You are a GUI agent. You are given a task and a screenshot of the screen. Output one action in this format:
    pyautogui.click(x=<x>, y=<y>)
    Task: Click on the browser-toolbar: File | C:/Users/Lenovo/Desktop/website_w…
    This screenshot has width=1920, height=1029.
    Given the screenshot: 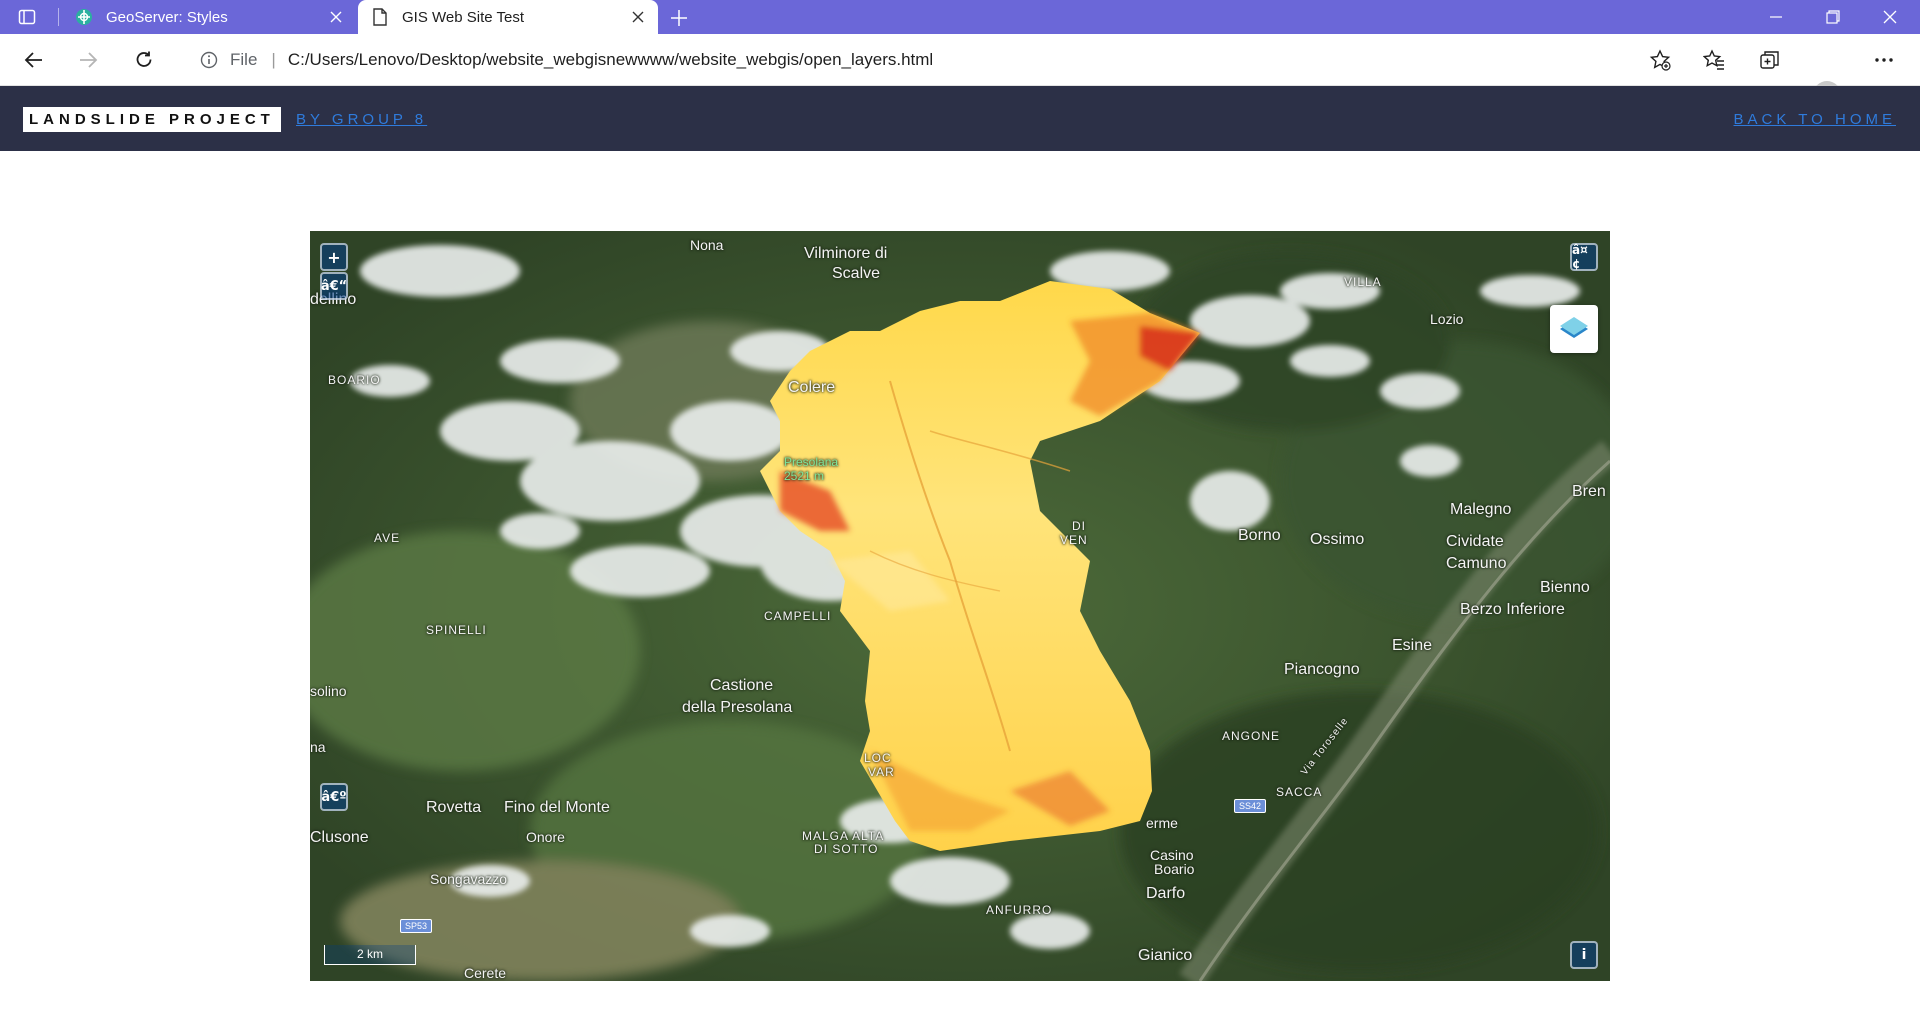 What is the action you would take?
    pyautogui.click(x=960, y=71)
    